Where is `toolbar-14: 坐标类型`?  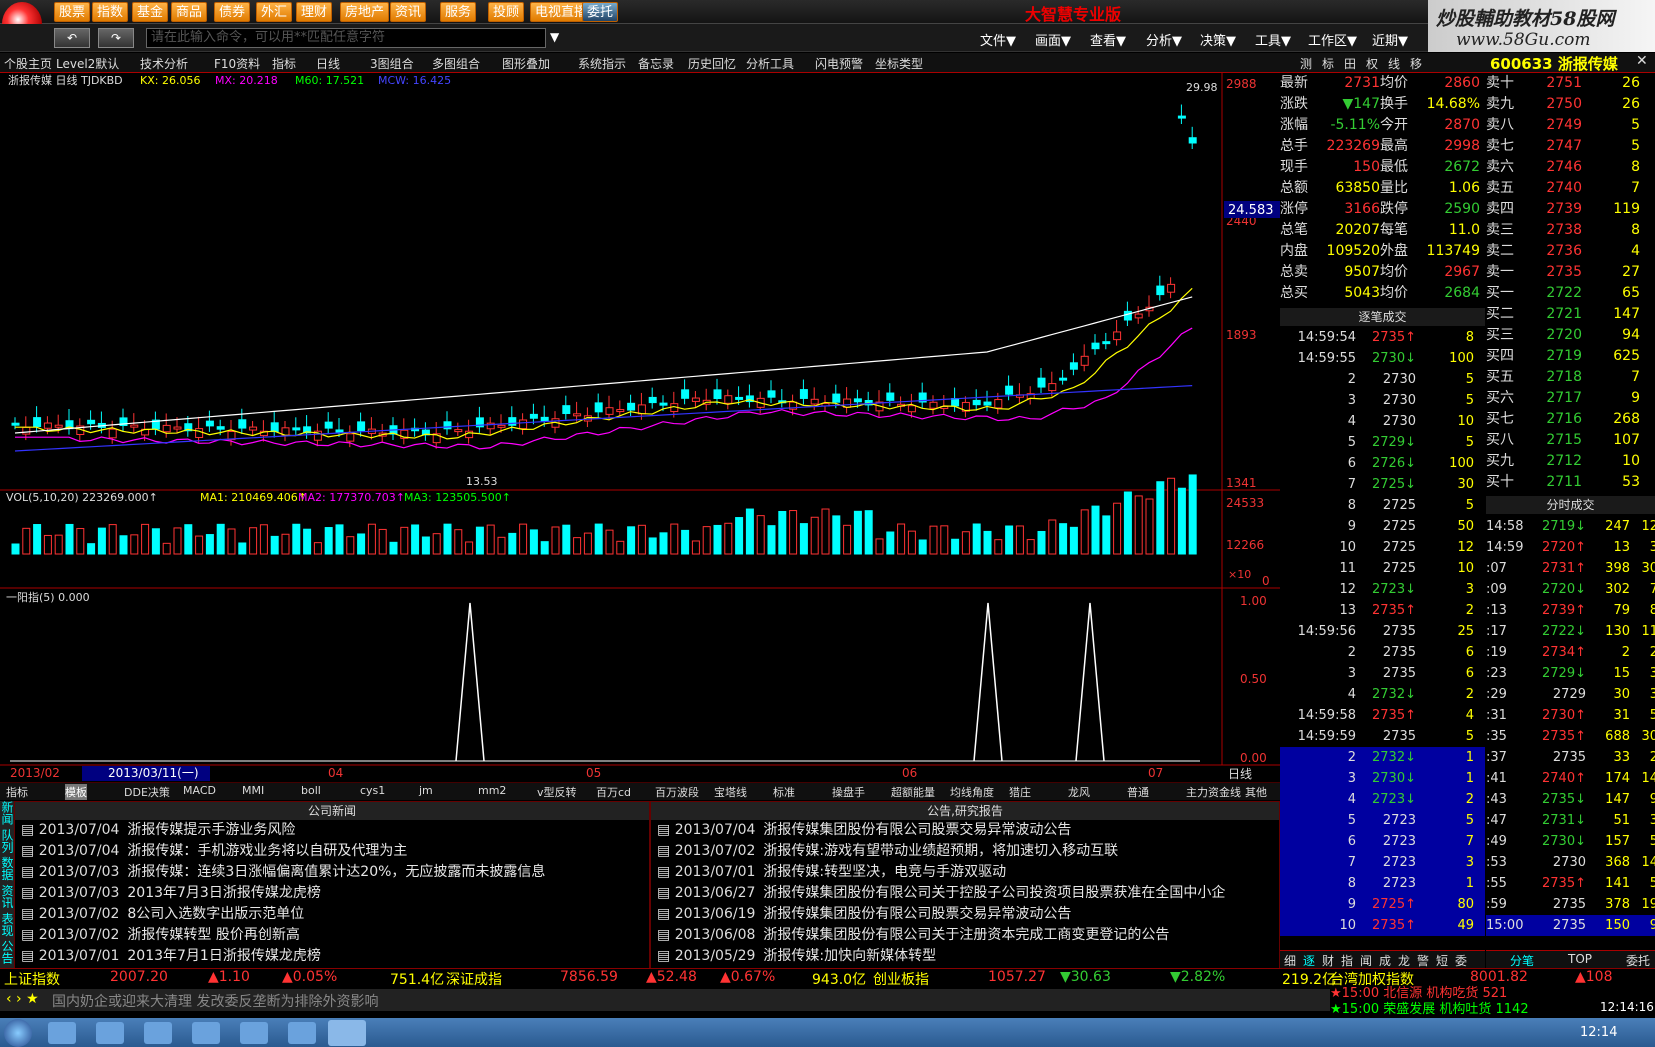
toolbar-14: 坐标类型 is located at coordinates (899, 63).